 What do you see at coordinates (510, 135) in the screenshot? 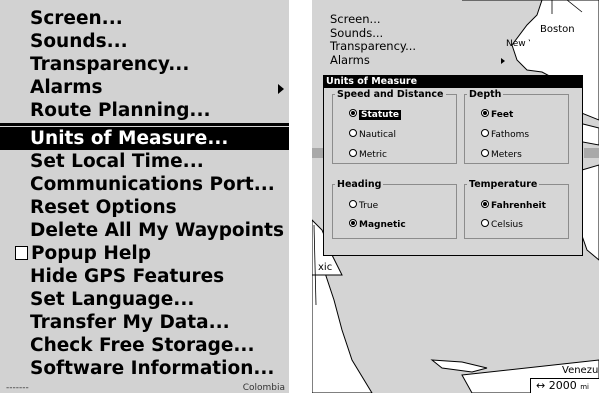
I see `radio-label: Fathoms` at bounding box center [510, 135].